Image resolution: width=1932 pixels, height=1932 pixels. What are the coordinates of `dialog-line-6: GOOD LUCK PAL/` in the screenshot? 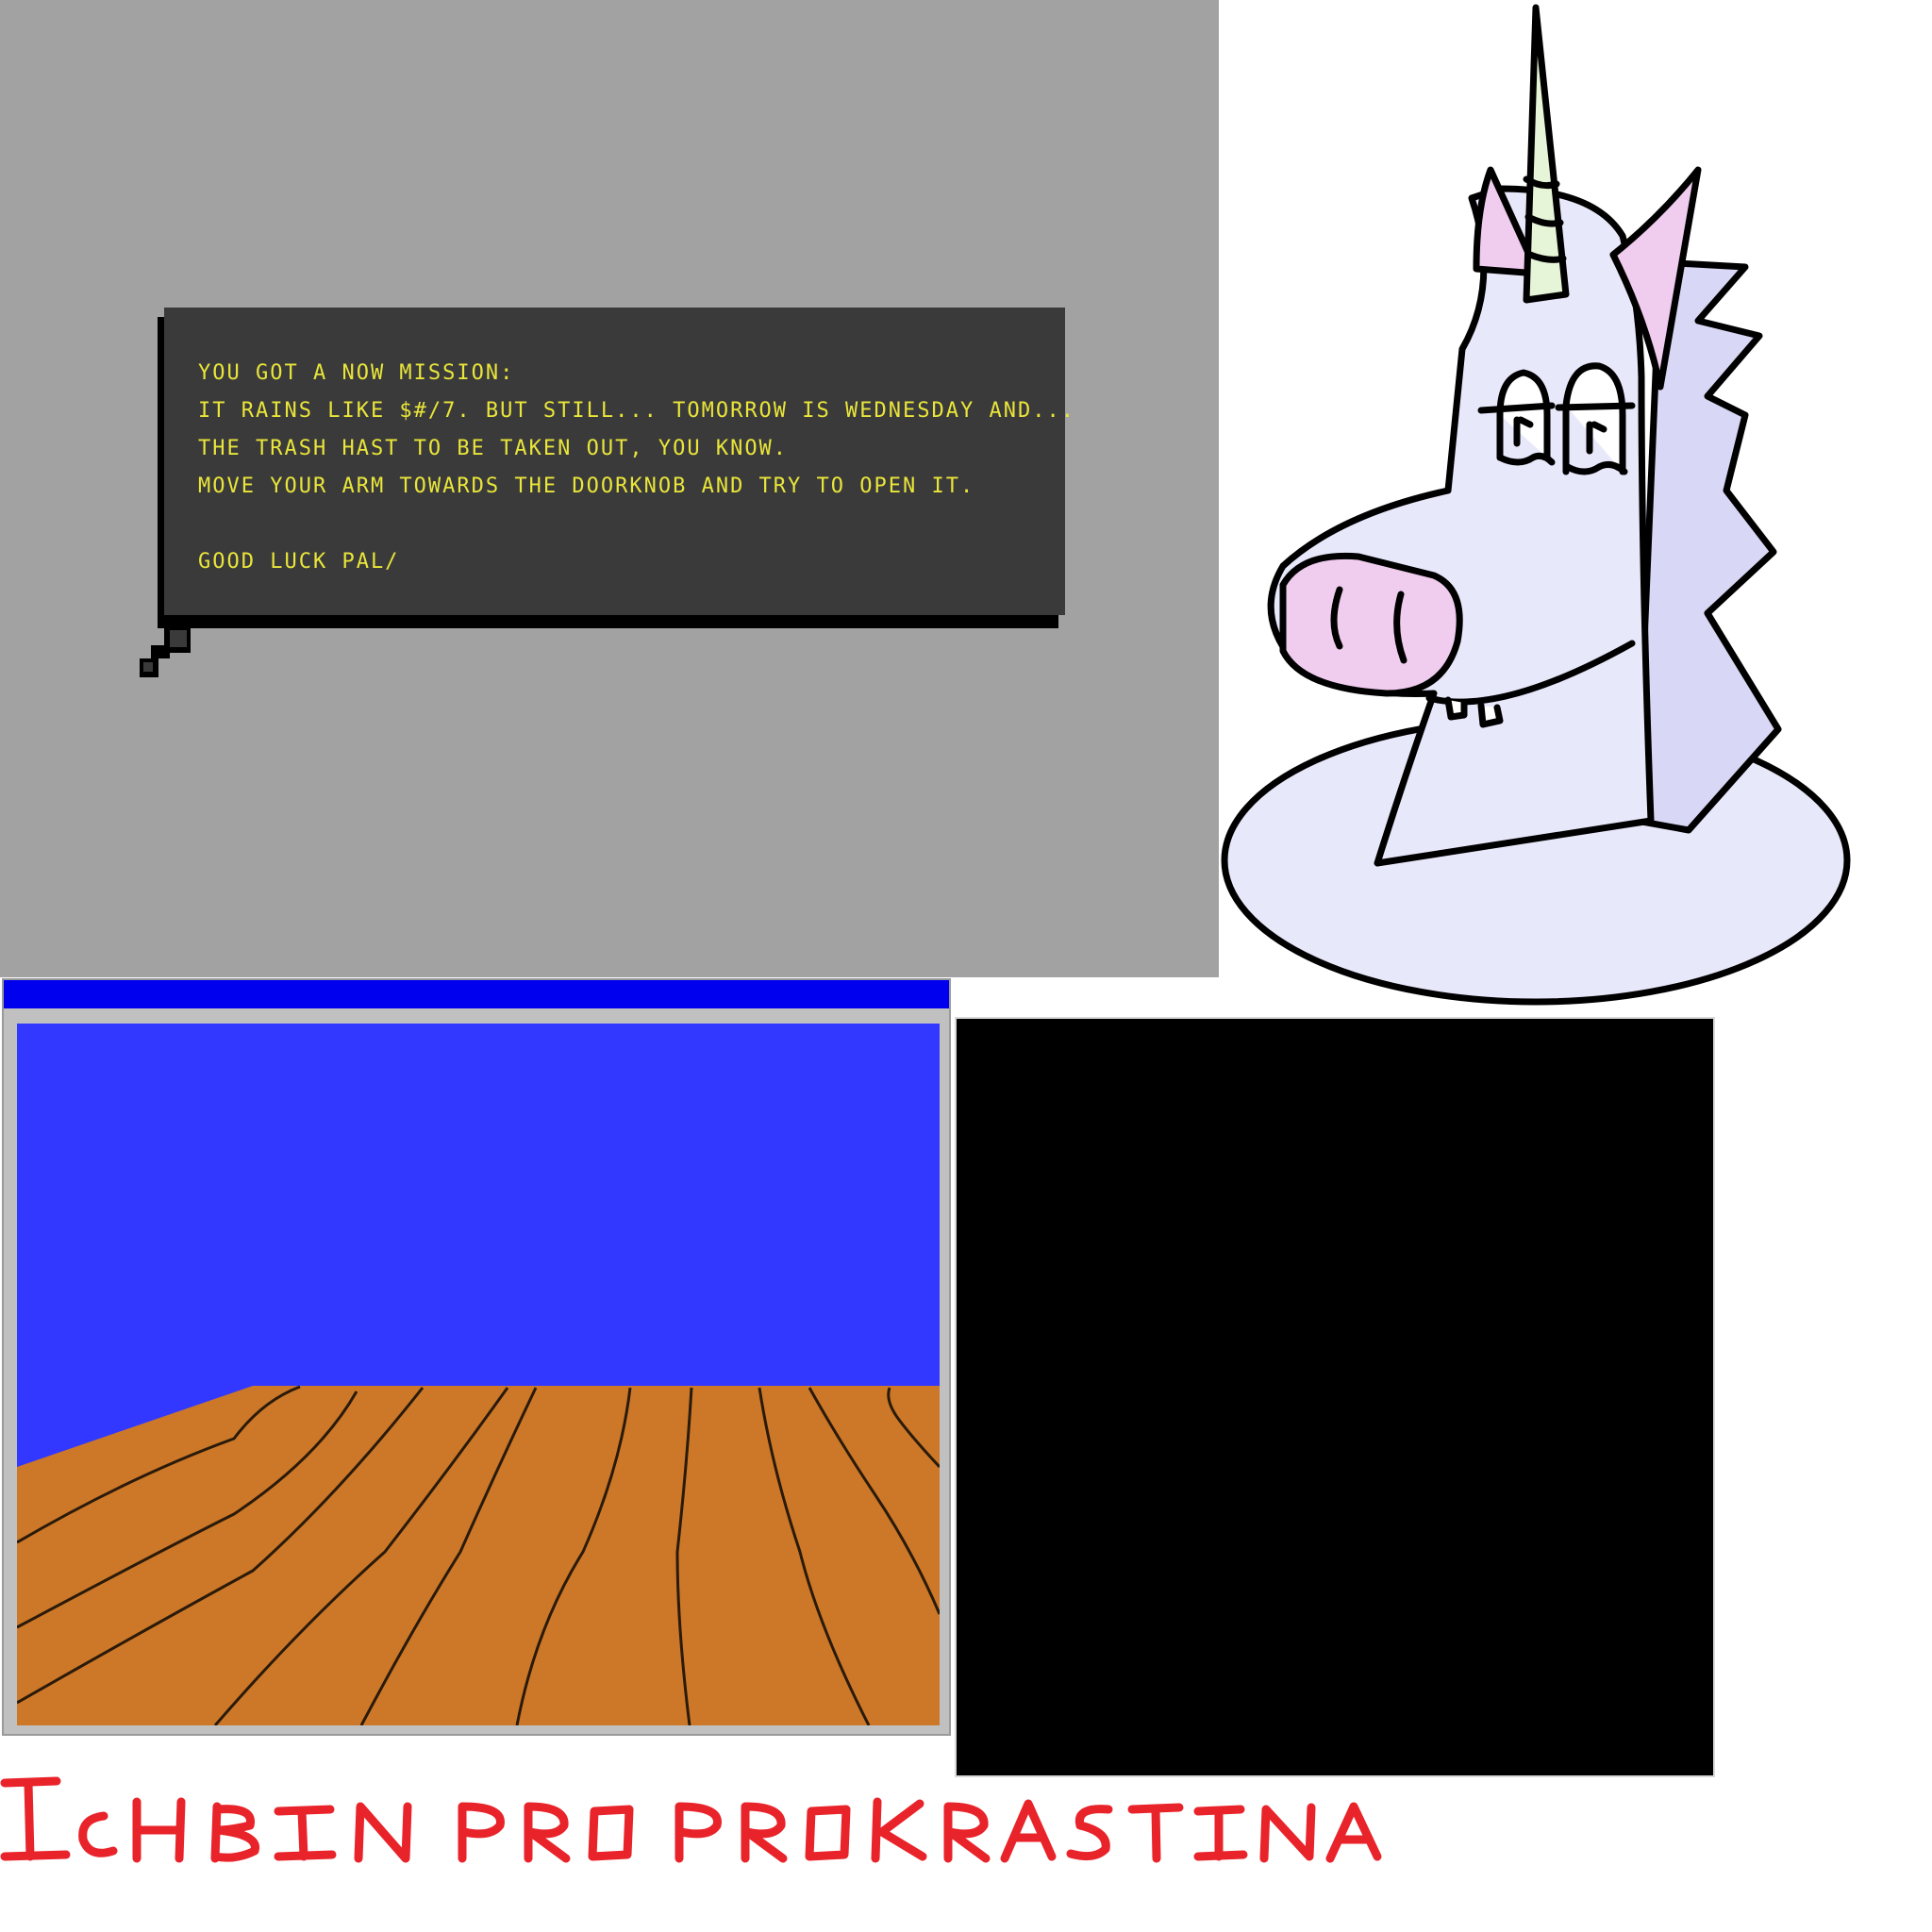 It's located at (299, 562).